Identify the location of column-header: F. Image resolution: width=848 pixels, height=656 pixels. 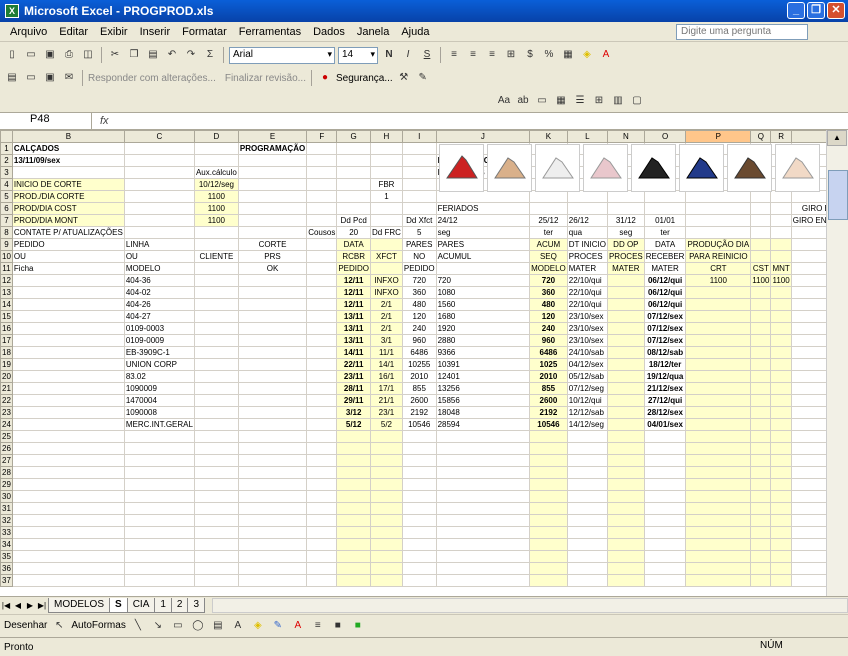
(322, 136).